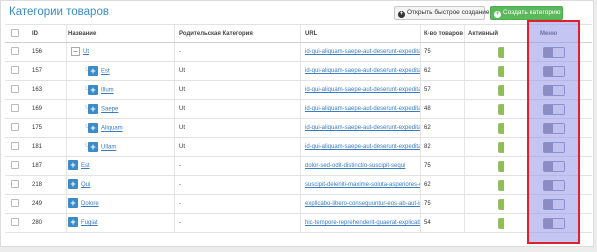 This screenshot has width=597, height=252. I want to click on category-id: 181, so click(37, 147).